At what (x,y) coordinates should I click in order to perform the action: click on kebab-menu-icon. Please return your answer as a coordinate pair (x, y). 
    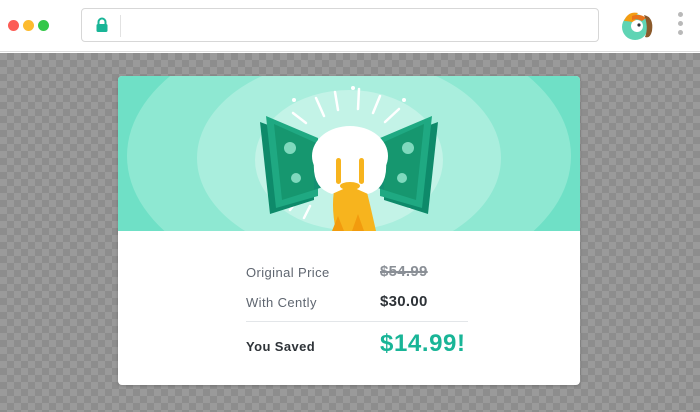
    Looking at the image, I should click on (680, 26).